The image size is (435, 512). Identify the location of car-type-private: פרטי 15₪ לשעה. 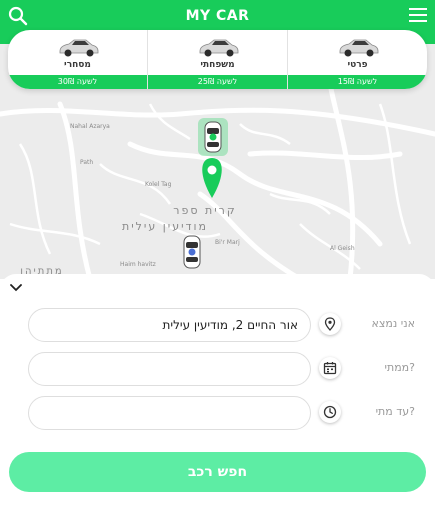
(357, 59).